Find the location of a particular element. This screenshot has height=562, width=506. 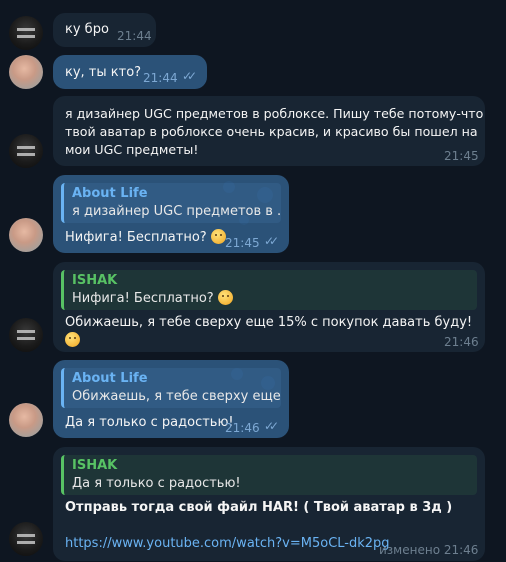

message-text: Нифига! Бесплатно? is located at coordinates (136, 237).